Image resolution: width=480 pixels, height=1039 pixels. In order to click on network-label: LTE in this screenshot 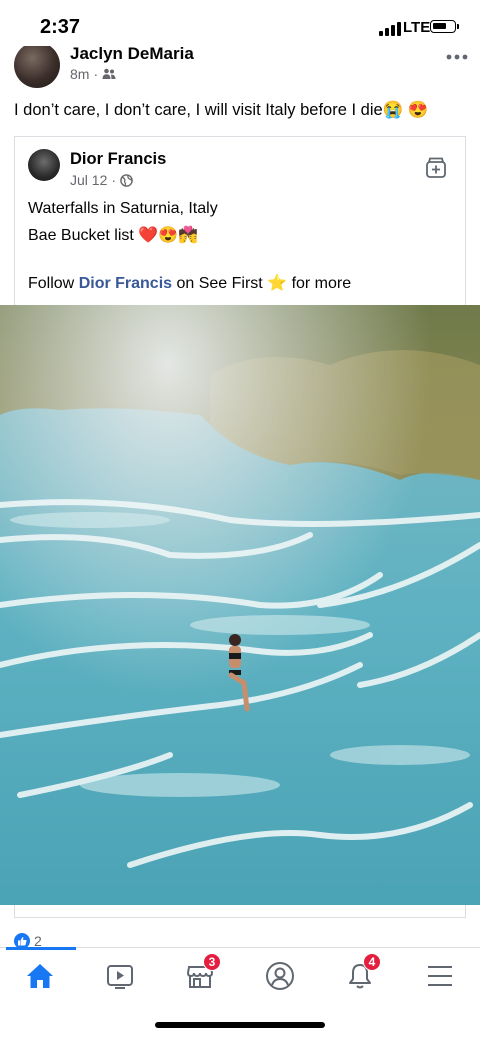, I will do `click(417, 27)`.